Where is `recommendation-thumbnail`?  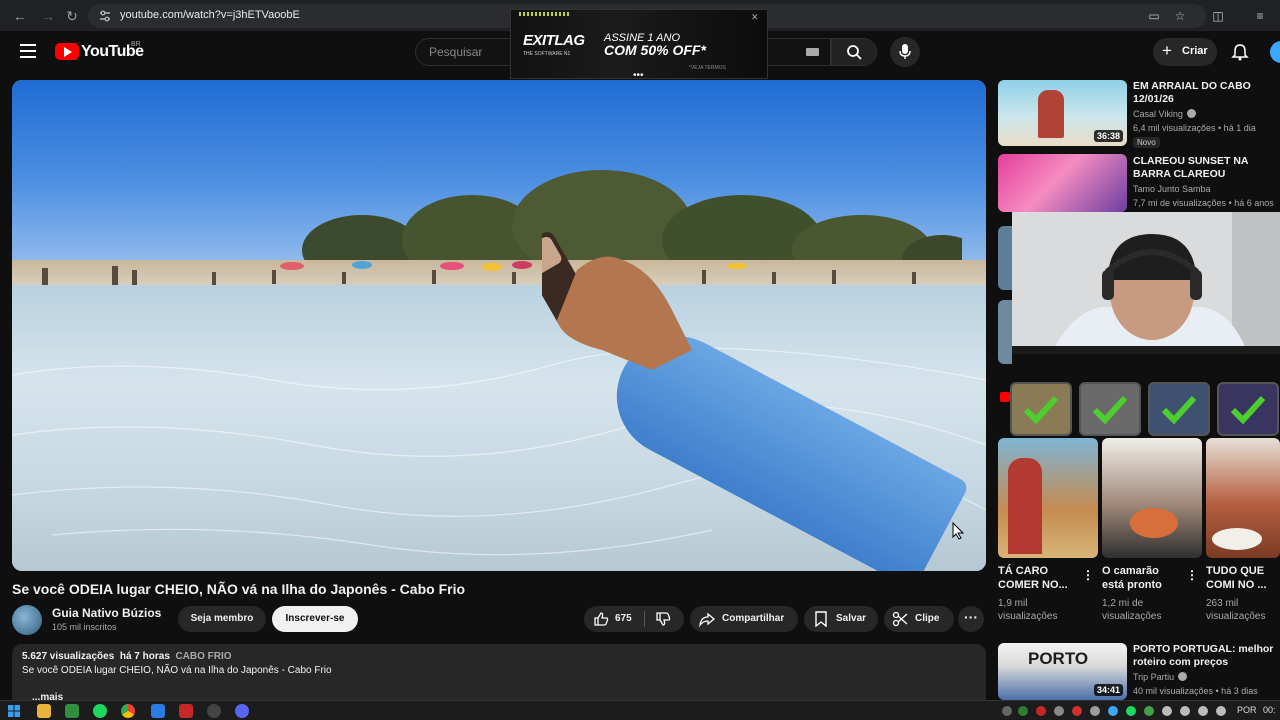 recommendation-thumbnail is located at coordinates (1062, 183).